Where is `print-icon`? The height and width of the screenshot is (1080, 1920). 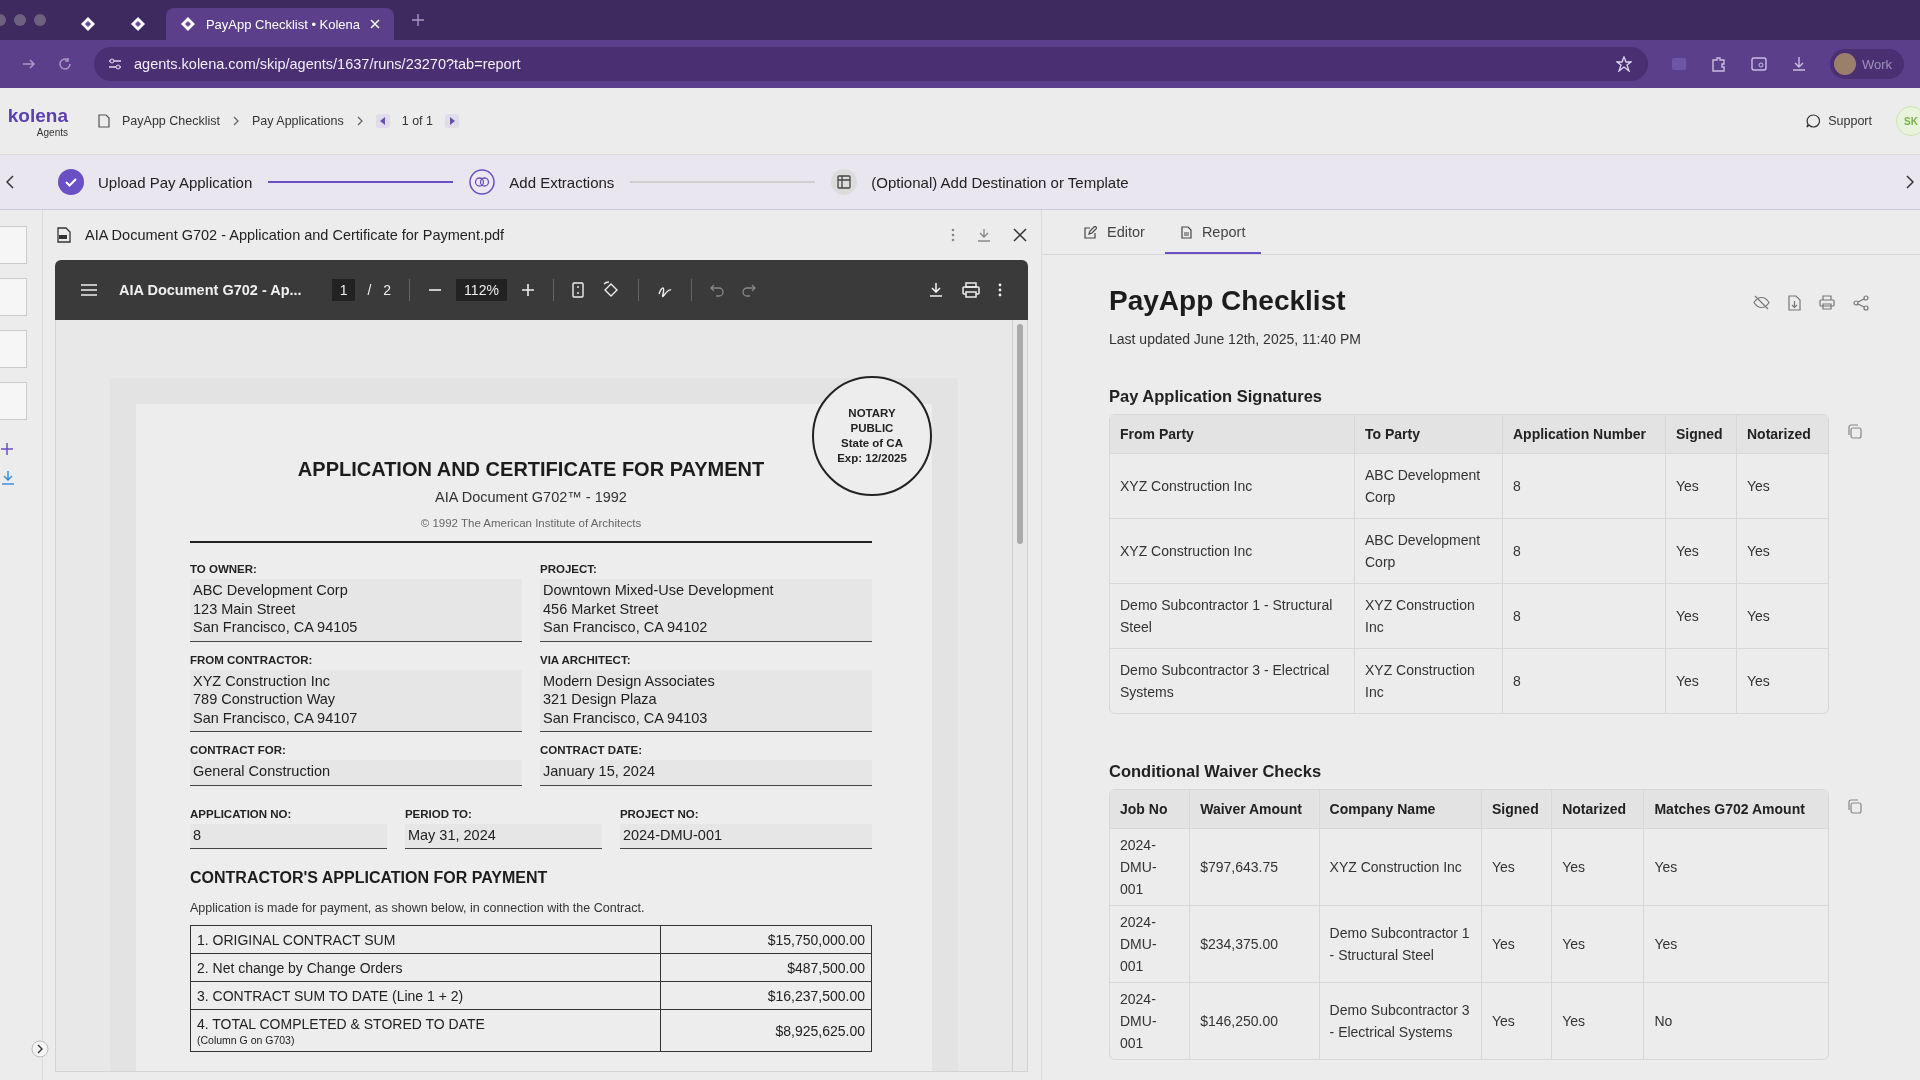
print-icon is located at coordinates (971, 290).